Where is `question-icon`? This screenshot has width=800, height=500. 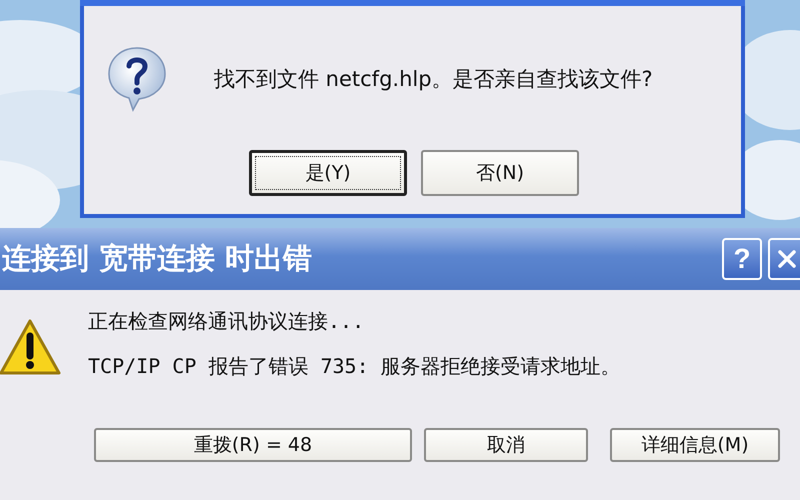
question-icon is located at coordinates (137, 79).